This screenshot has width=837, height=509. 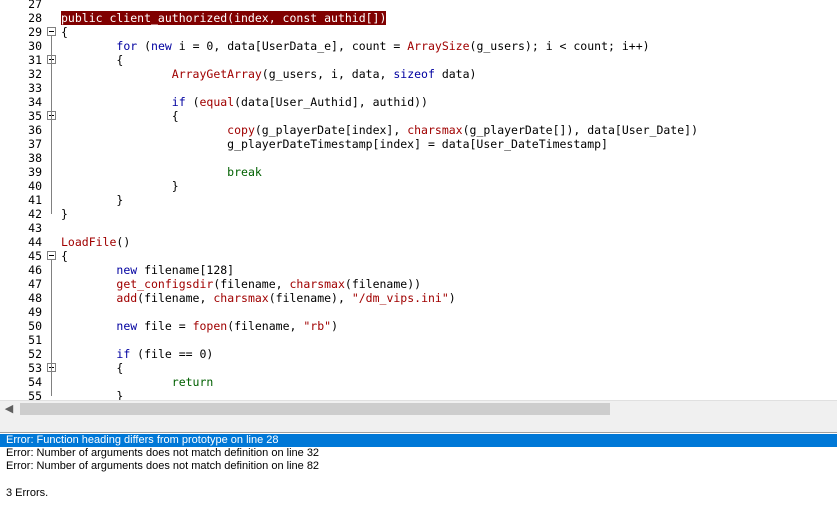 I want to click on code-line: 33, so click(x=418, y=88).